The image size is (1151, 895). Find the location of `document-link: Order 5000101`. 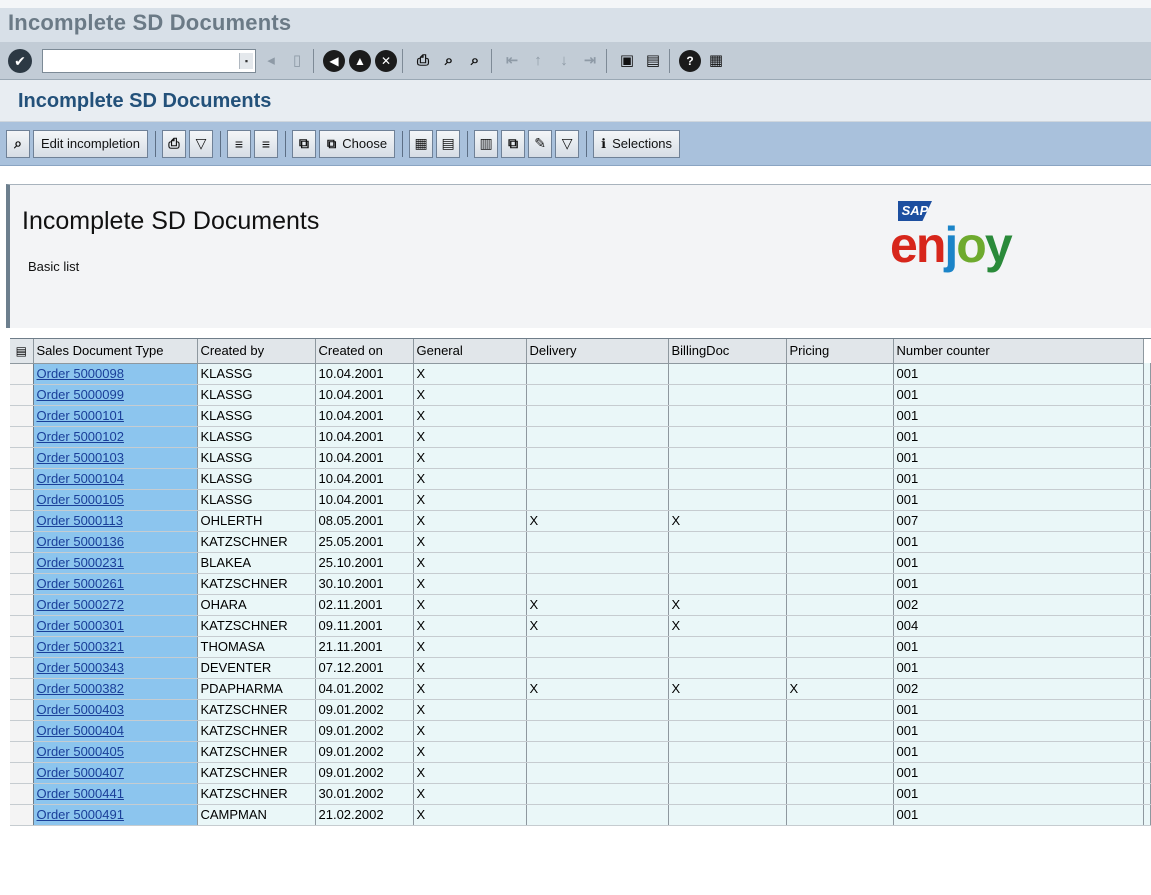

document-link: Order 5000101 is located at coordinates (80, 415).